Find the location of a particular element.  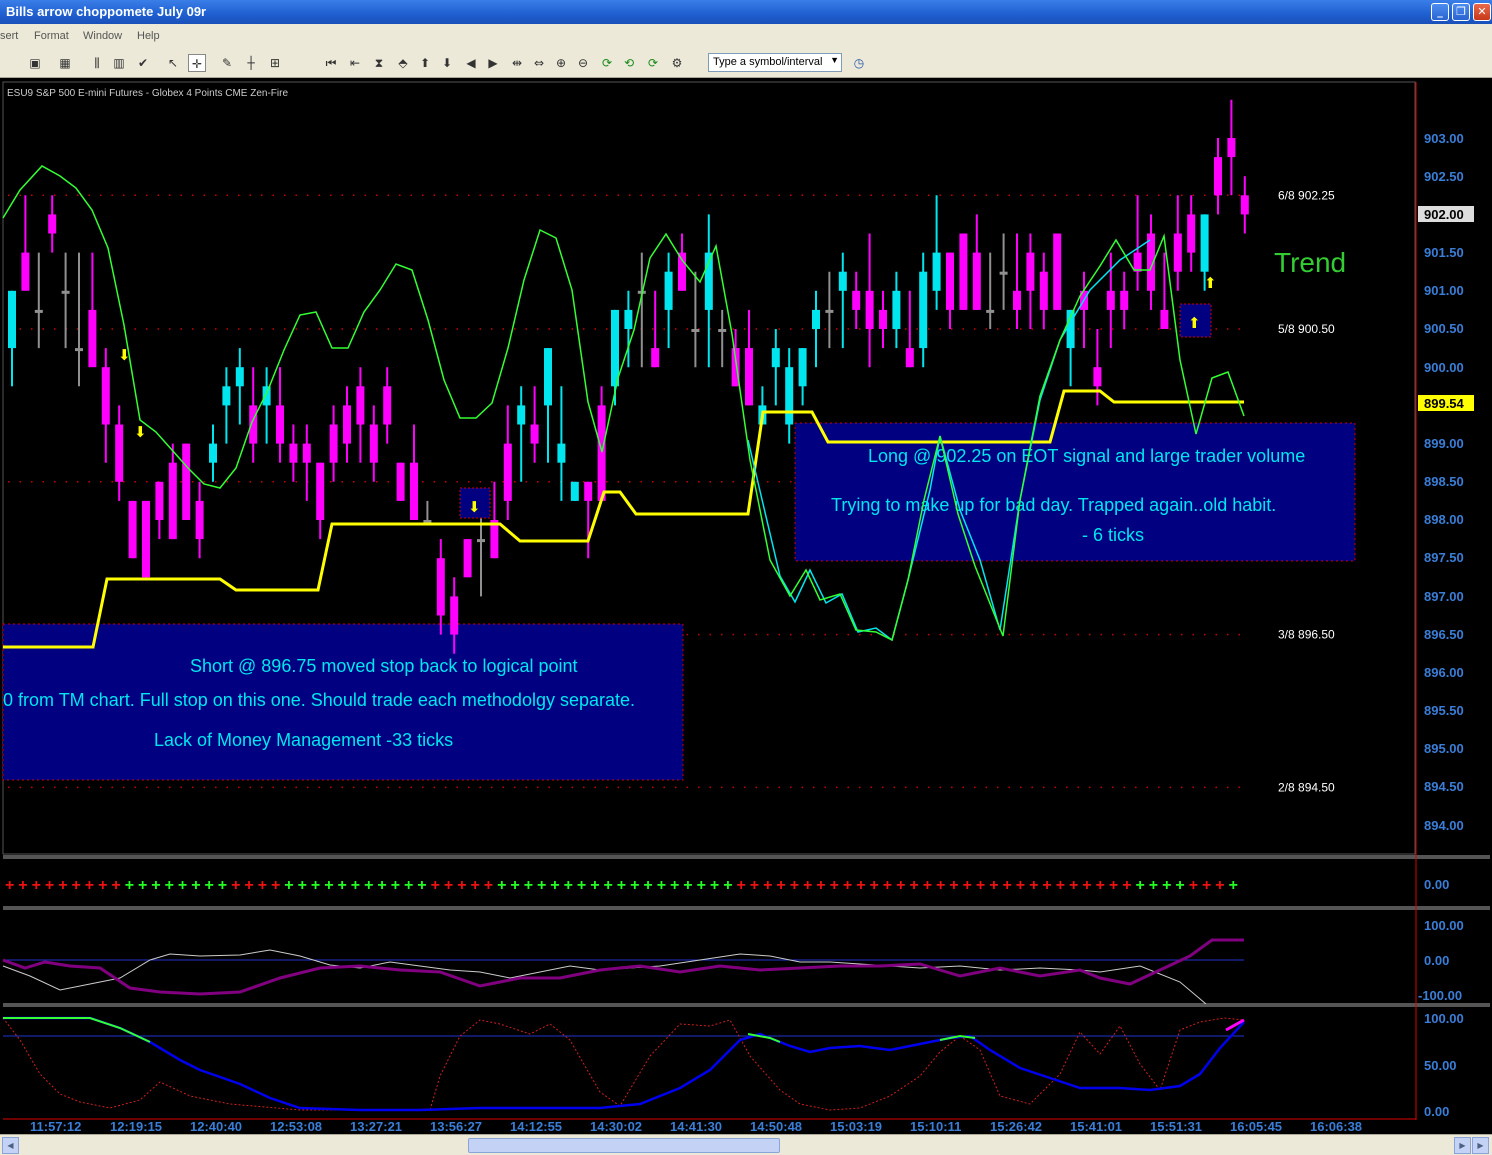

clock-icon: ◷ is located at coordinates (859, 63).